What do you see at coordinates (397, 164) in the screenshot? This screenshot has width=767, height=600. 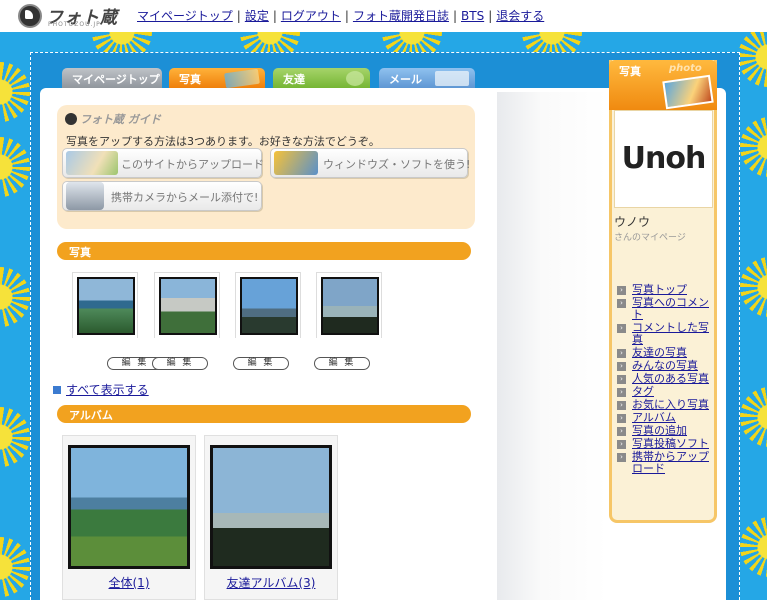 I see `button-label: ウィンドウズ・ソフトを使う!` at bounding box center [397, 164].